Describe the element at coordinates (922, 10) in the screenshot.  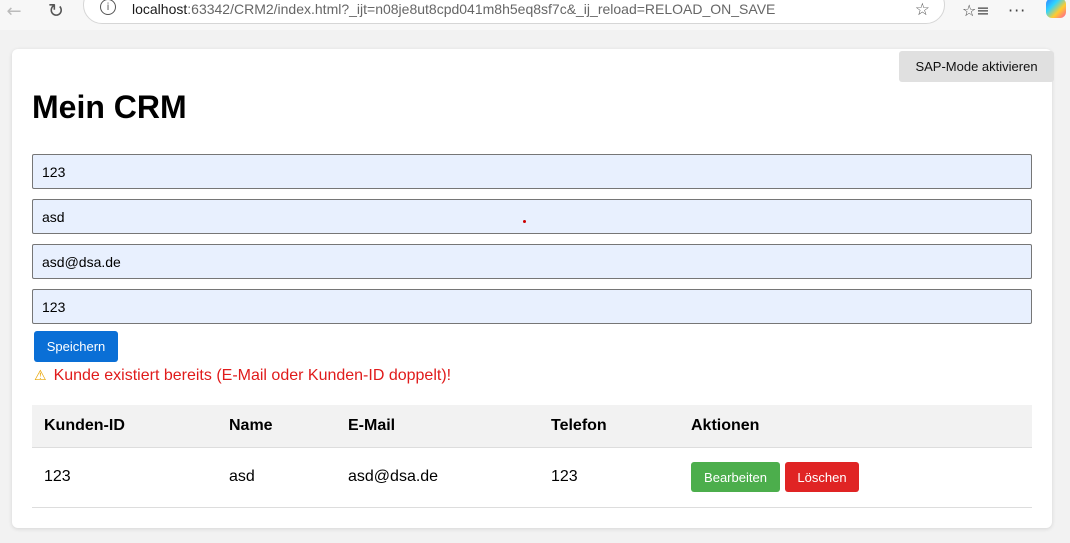
I see `favorite-star-icon: ☆` at that location.